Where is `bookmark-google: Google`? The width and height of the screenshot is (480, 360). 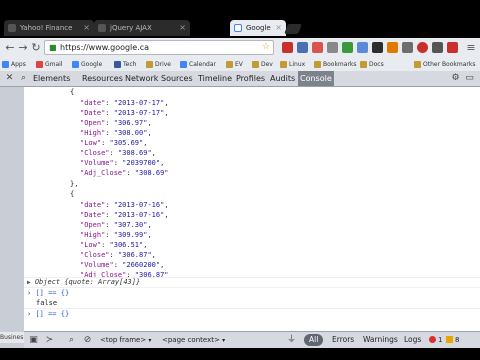 bookmark-google: Google is located at coordinates (87, 64).